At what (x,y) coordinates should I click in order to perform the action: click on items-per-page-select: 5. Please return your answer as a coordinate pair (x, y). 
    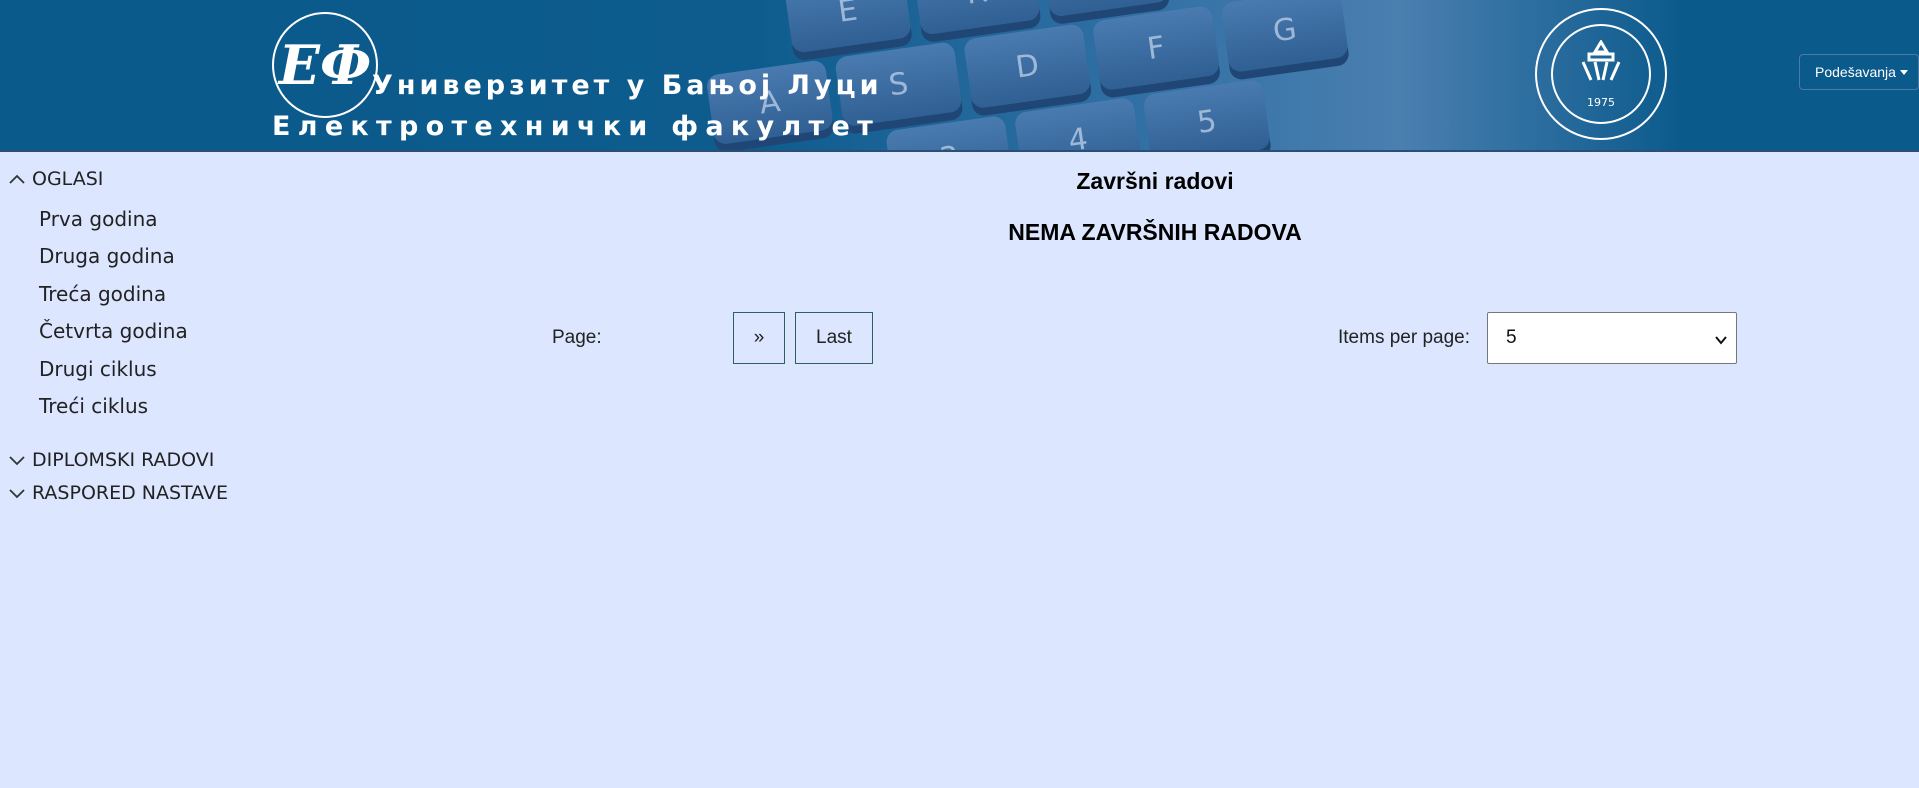
    Looking at the image, I should click on (1612, 338).